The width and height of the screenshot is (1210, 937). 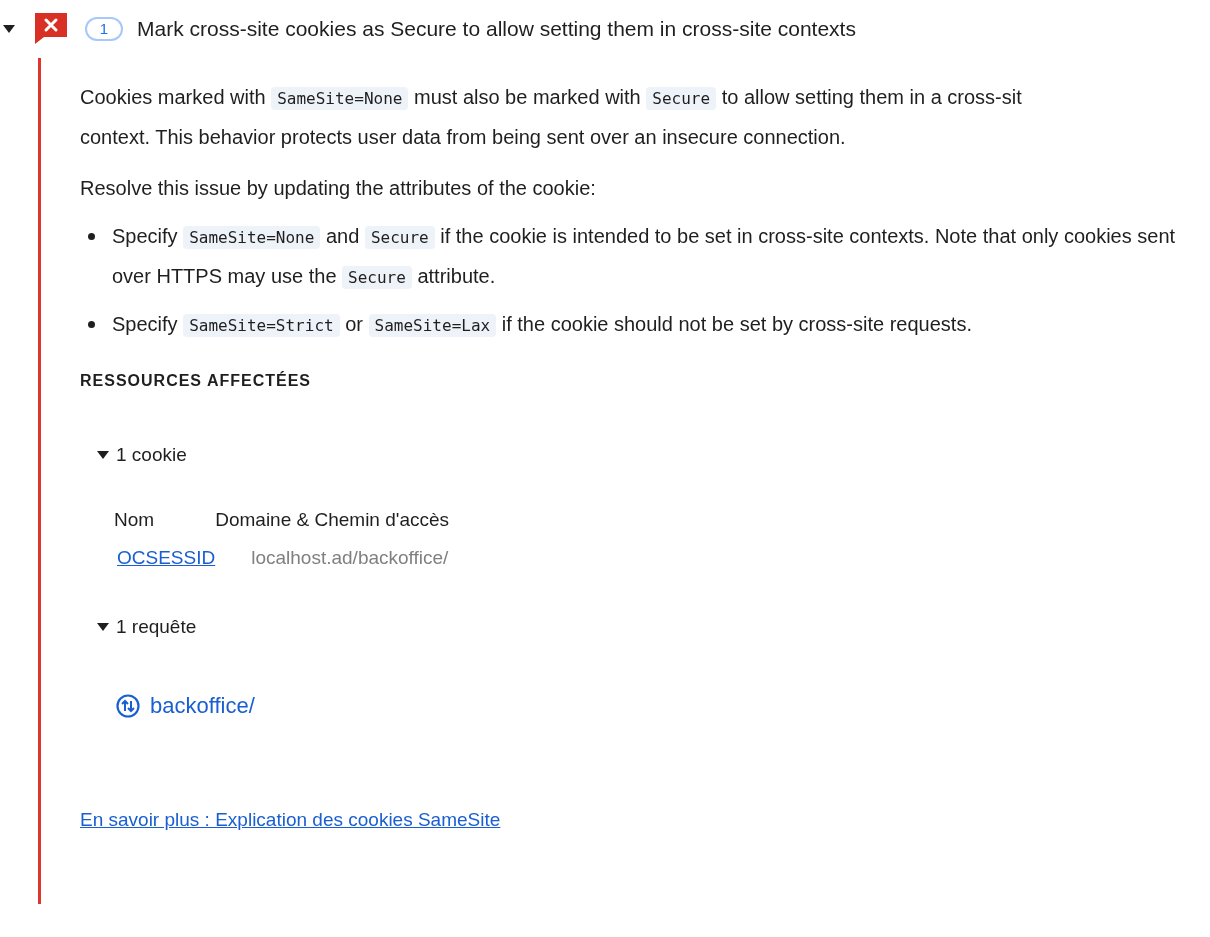 What do you see at coordinates (196, 380) in the screenshot?
I see `section-heading: RESSOURCES AFFECTÉES` at bounding box center [196, 380].